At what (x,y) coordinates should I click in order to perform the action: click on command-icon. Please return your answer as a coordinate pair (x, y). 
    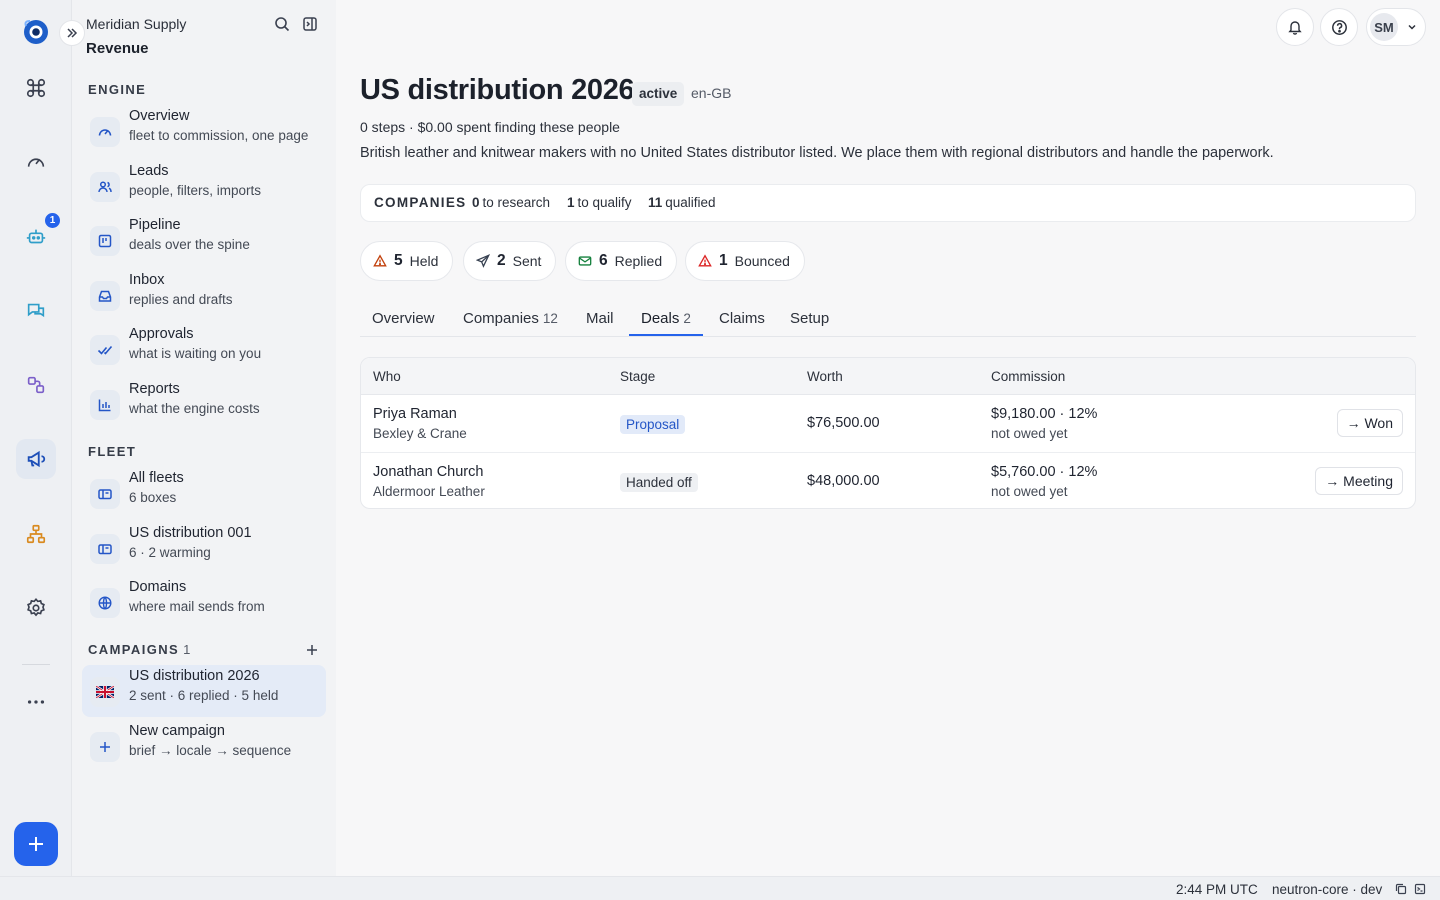
    Looking at the image, I should click on (36, 88).